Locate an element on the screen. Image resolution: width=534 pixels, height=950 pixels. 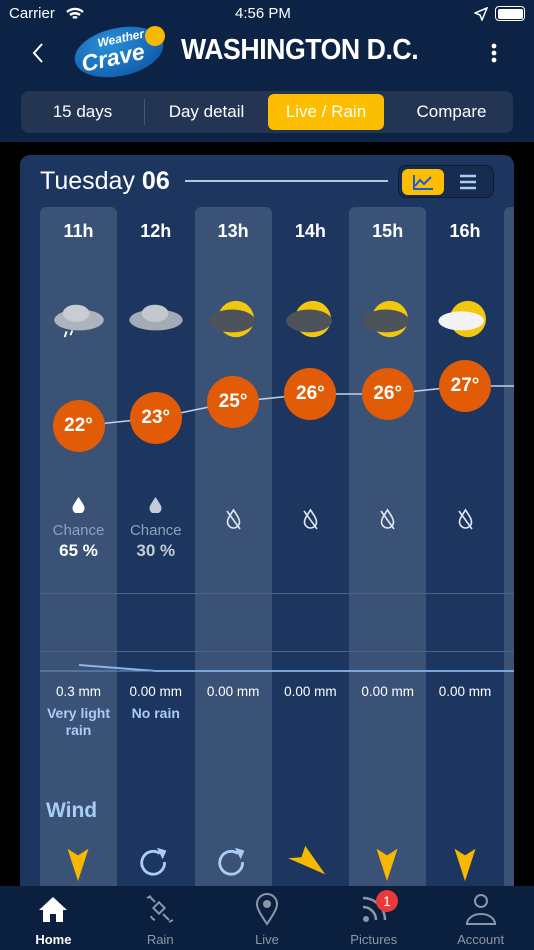
tab-live-rain: Live / Rain is located at coordinates (326, 112).